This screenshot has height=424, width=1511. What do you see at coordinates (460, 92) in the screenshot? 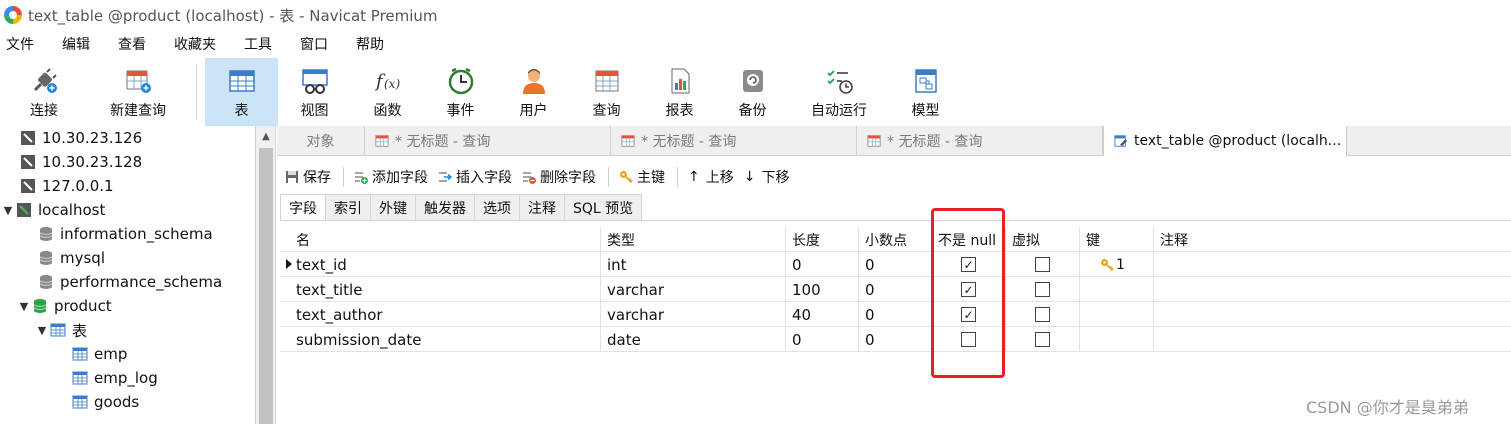
I see `event-button: 事件` at bounding box center [460, 92].